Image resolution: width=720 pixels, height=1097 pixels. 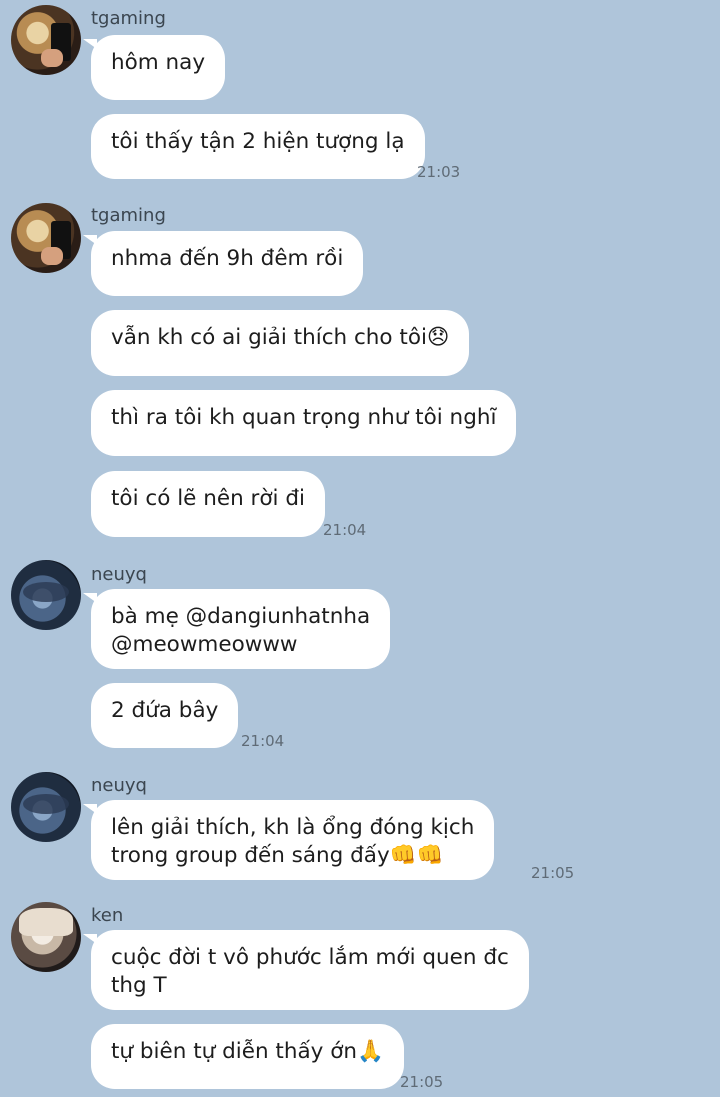 What do you see at coordinates (247, 1056) in the screenshot?
I see `message-bubble: tự biên tự diễn thấy ớn🙏` at bounding box center [247, 1056].